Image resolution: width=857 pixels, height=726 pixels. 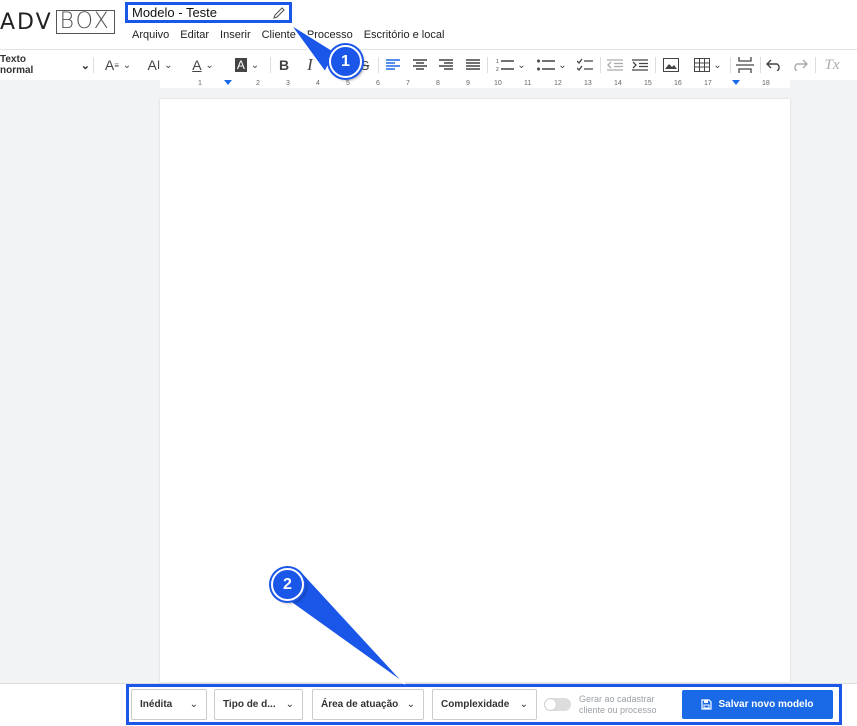 I want to click on callout-pointers, so click(x=343, y=354).